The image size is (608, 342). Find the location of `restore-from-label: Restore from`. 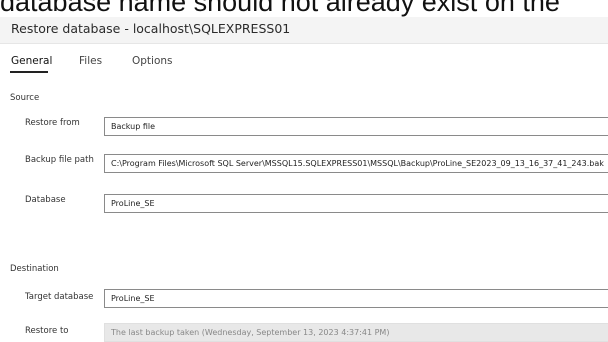

restore-from-label: Restore from is located at coordinates (52, 123).